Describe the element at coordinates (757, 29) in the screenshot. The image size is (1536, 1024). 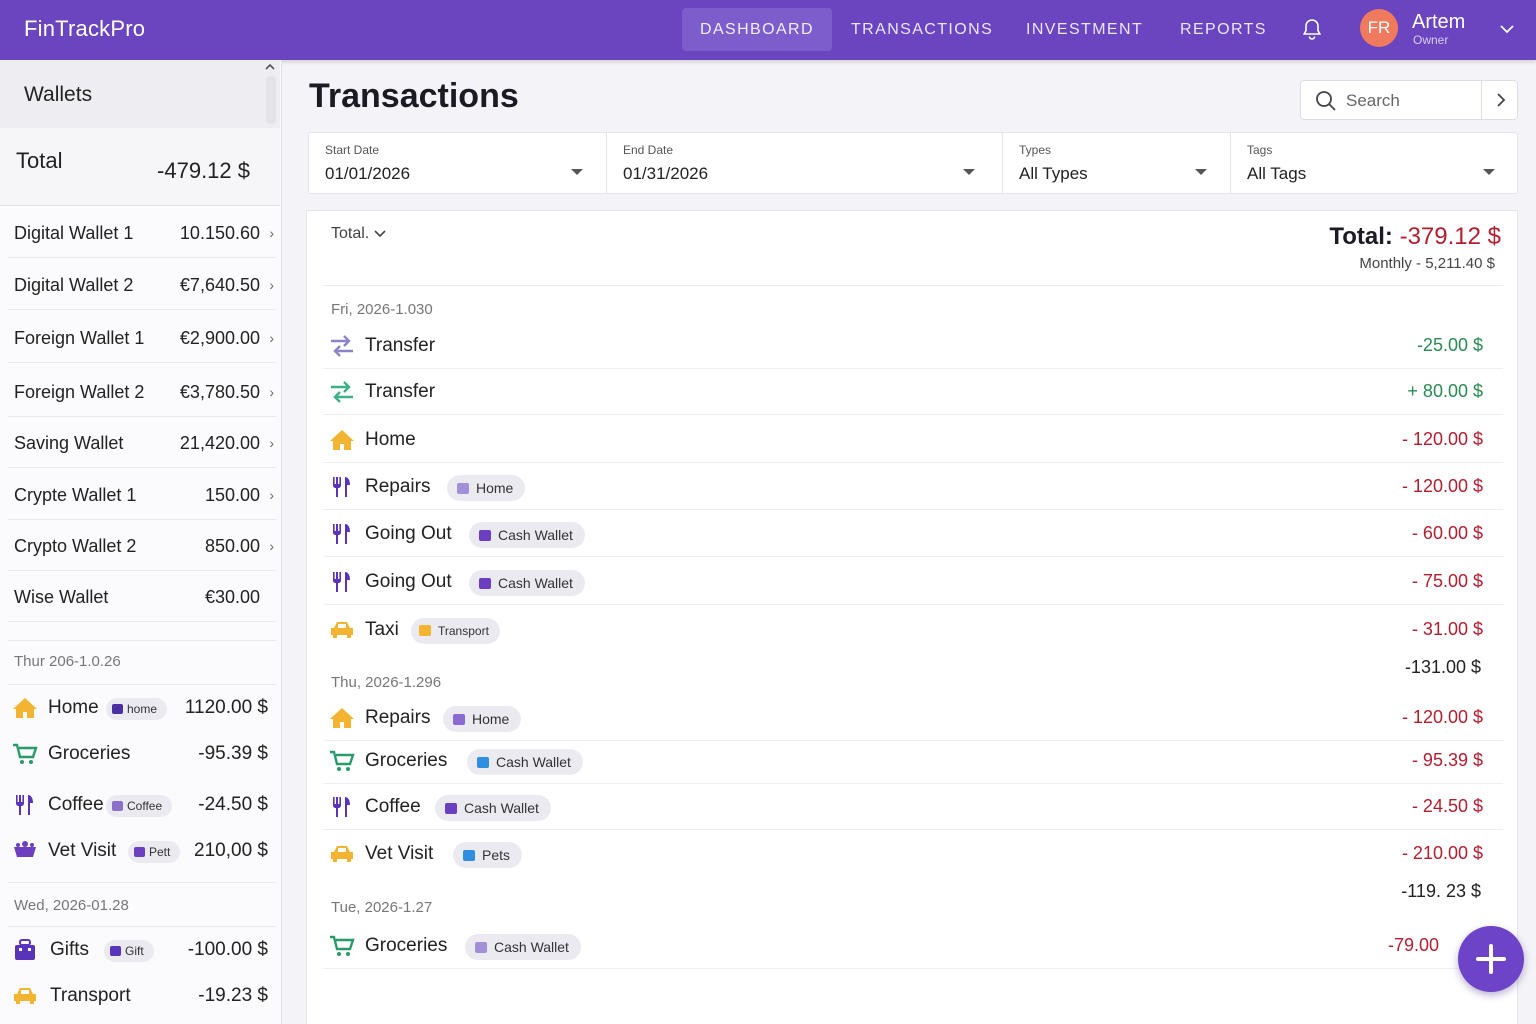
I see `nav-dashboard: DASHBOARD` at that location.